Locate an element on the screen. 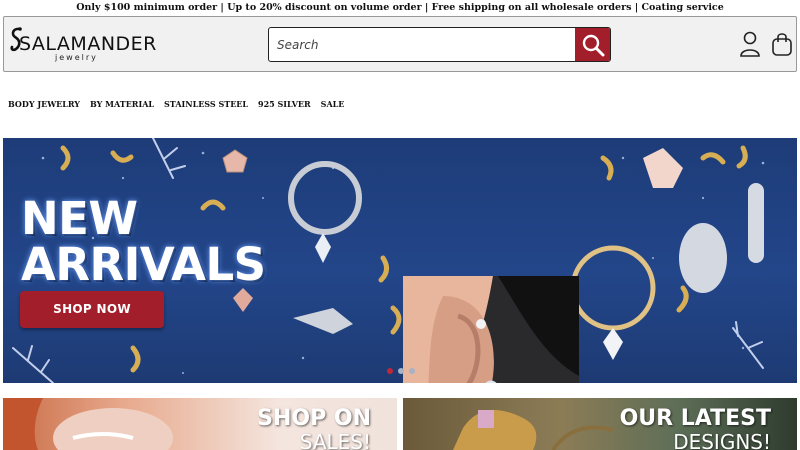 The height and width of the screenshot is (450, 800). logo: SALAMANDER jewelry is located at coordinates (82, 45).